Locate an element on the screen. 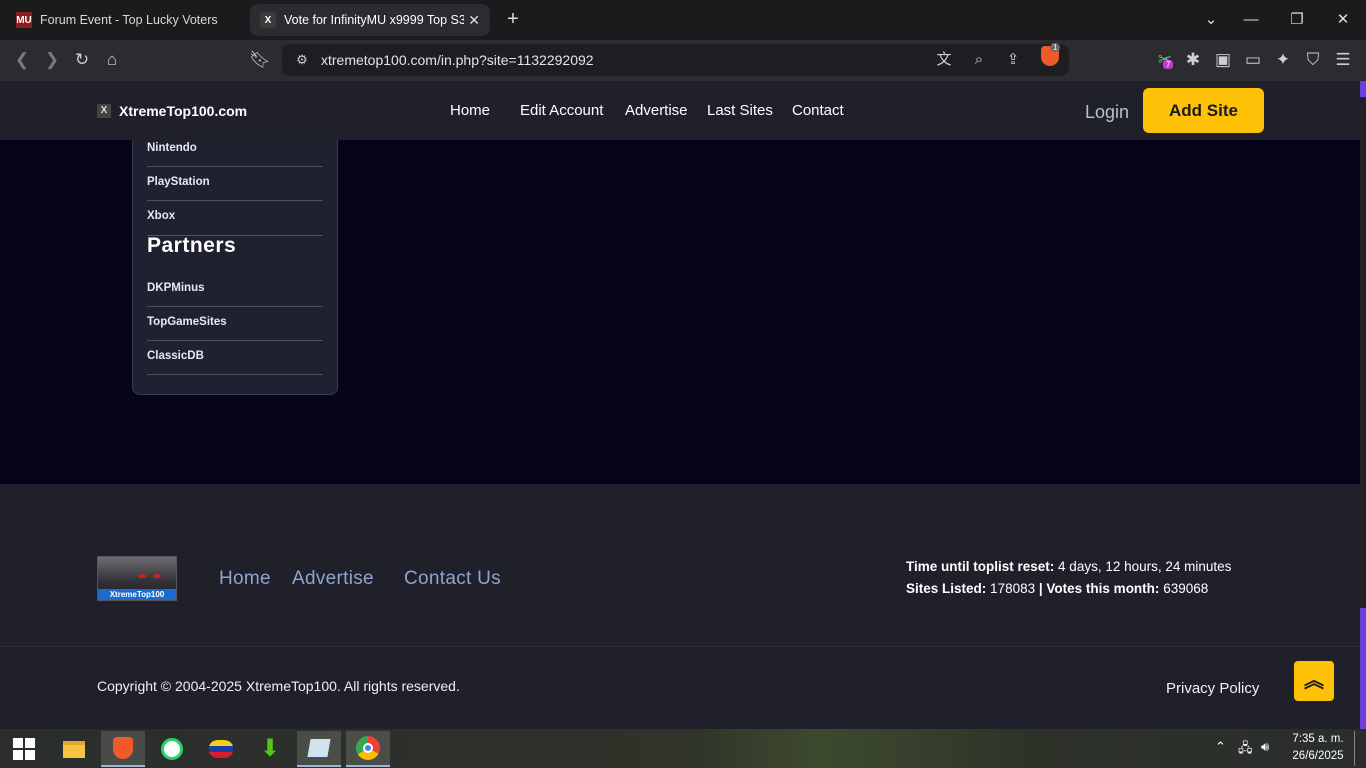  xtremetop100-logo-icon: X is located at coordinates (104, 111).